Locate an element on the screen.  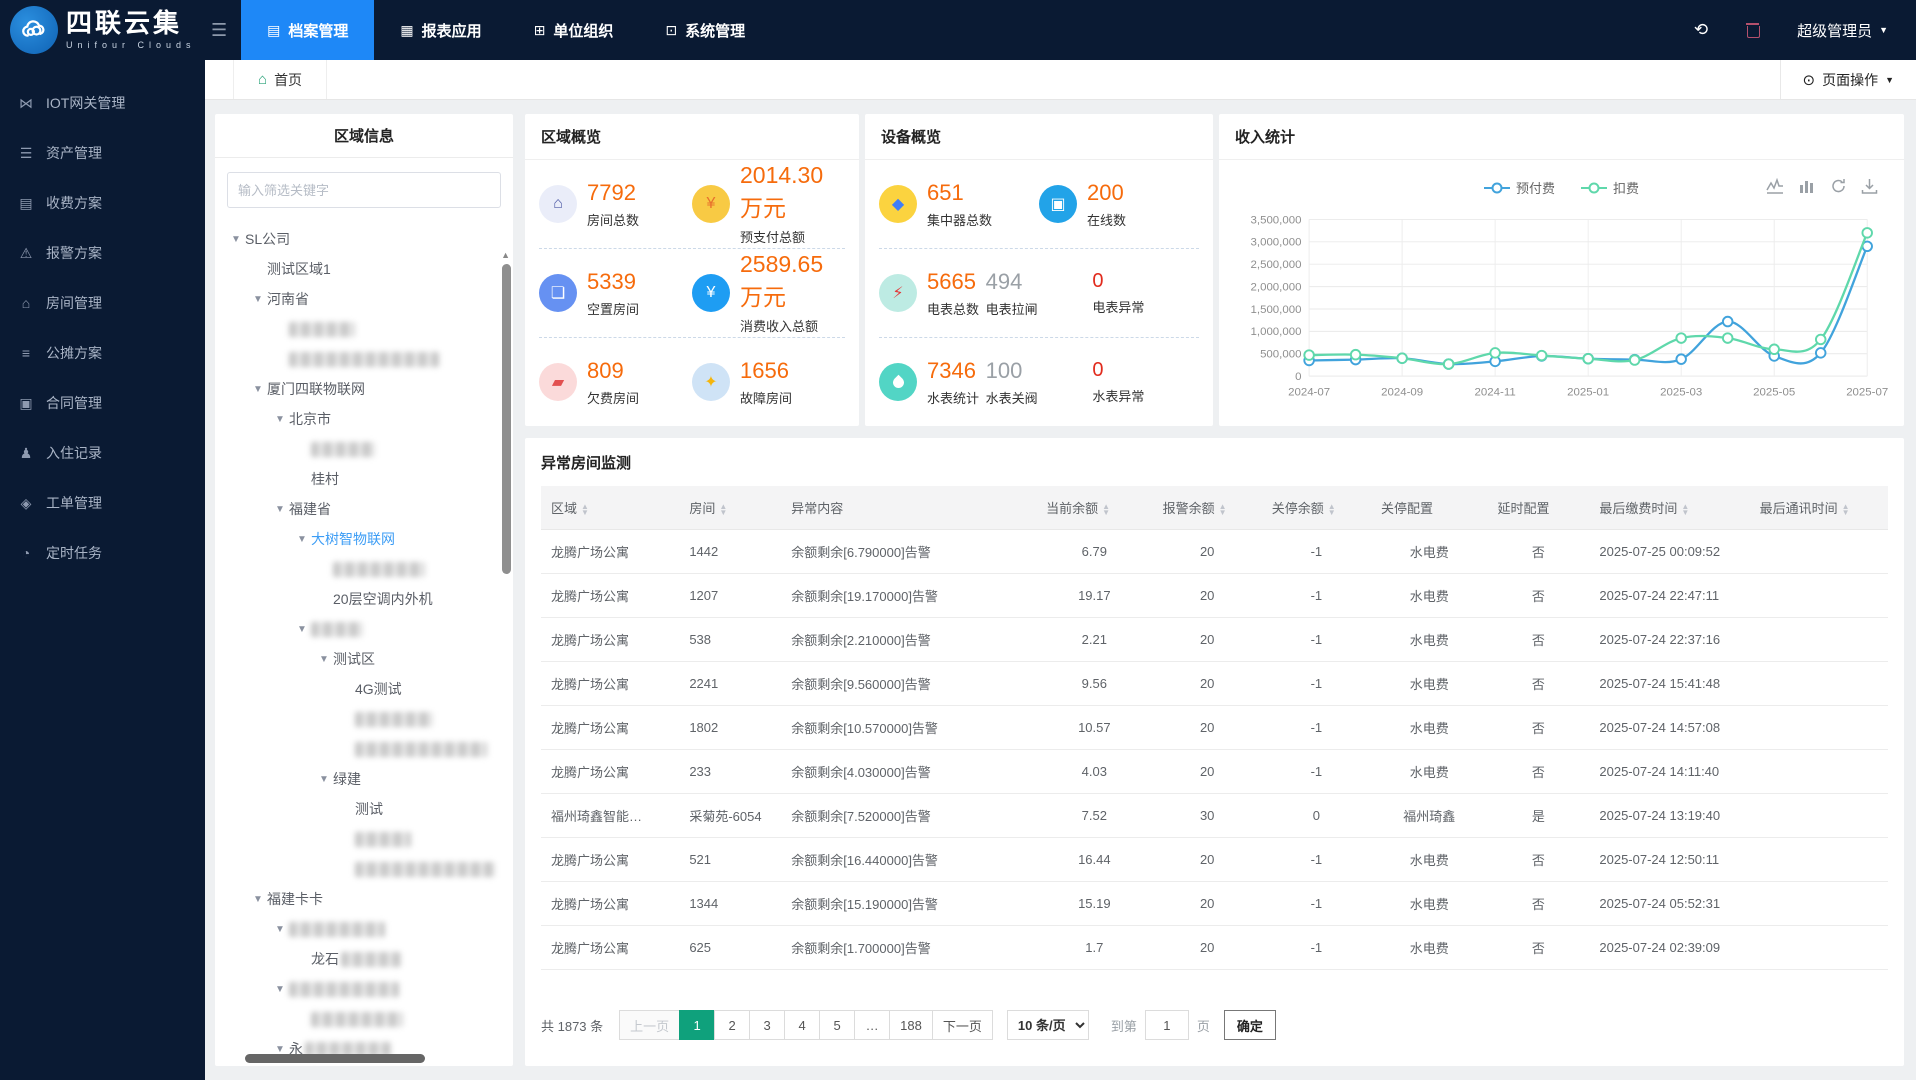
scroll-up-arrow-icon: ▲ is located at coordinates (505, 255).